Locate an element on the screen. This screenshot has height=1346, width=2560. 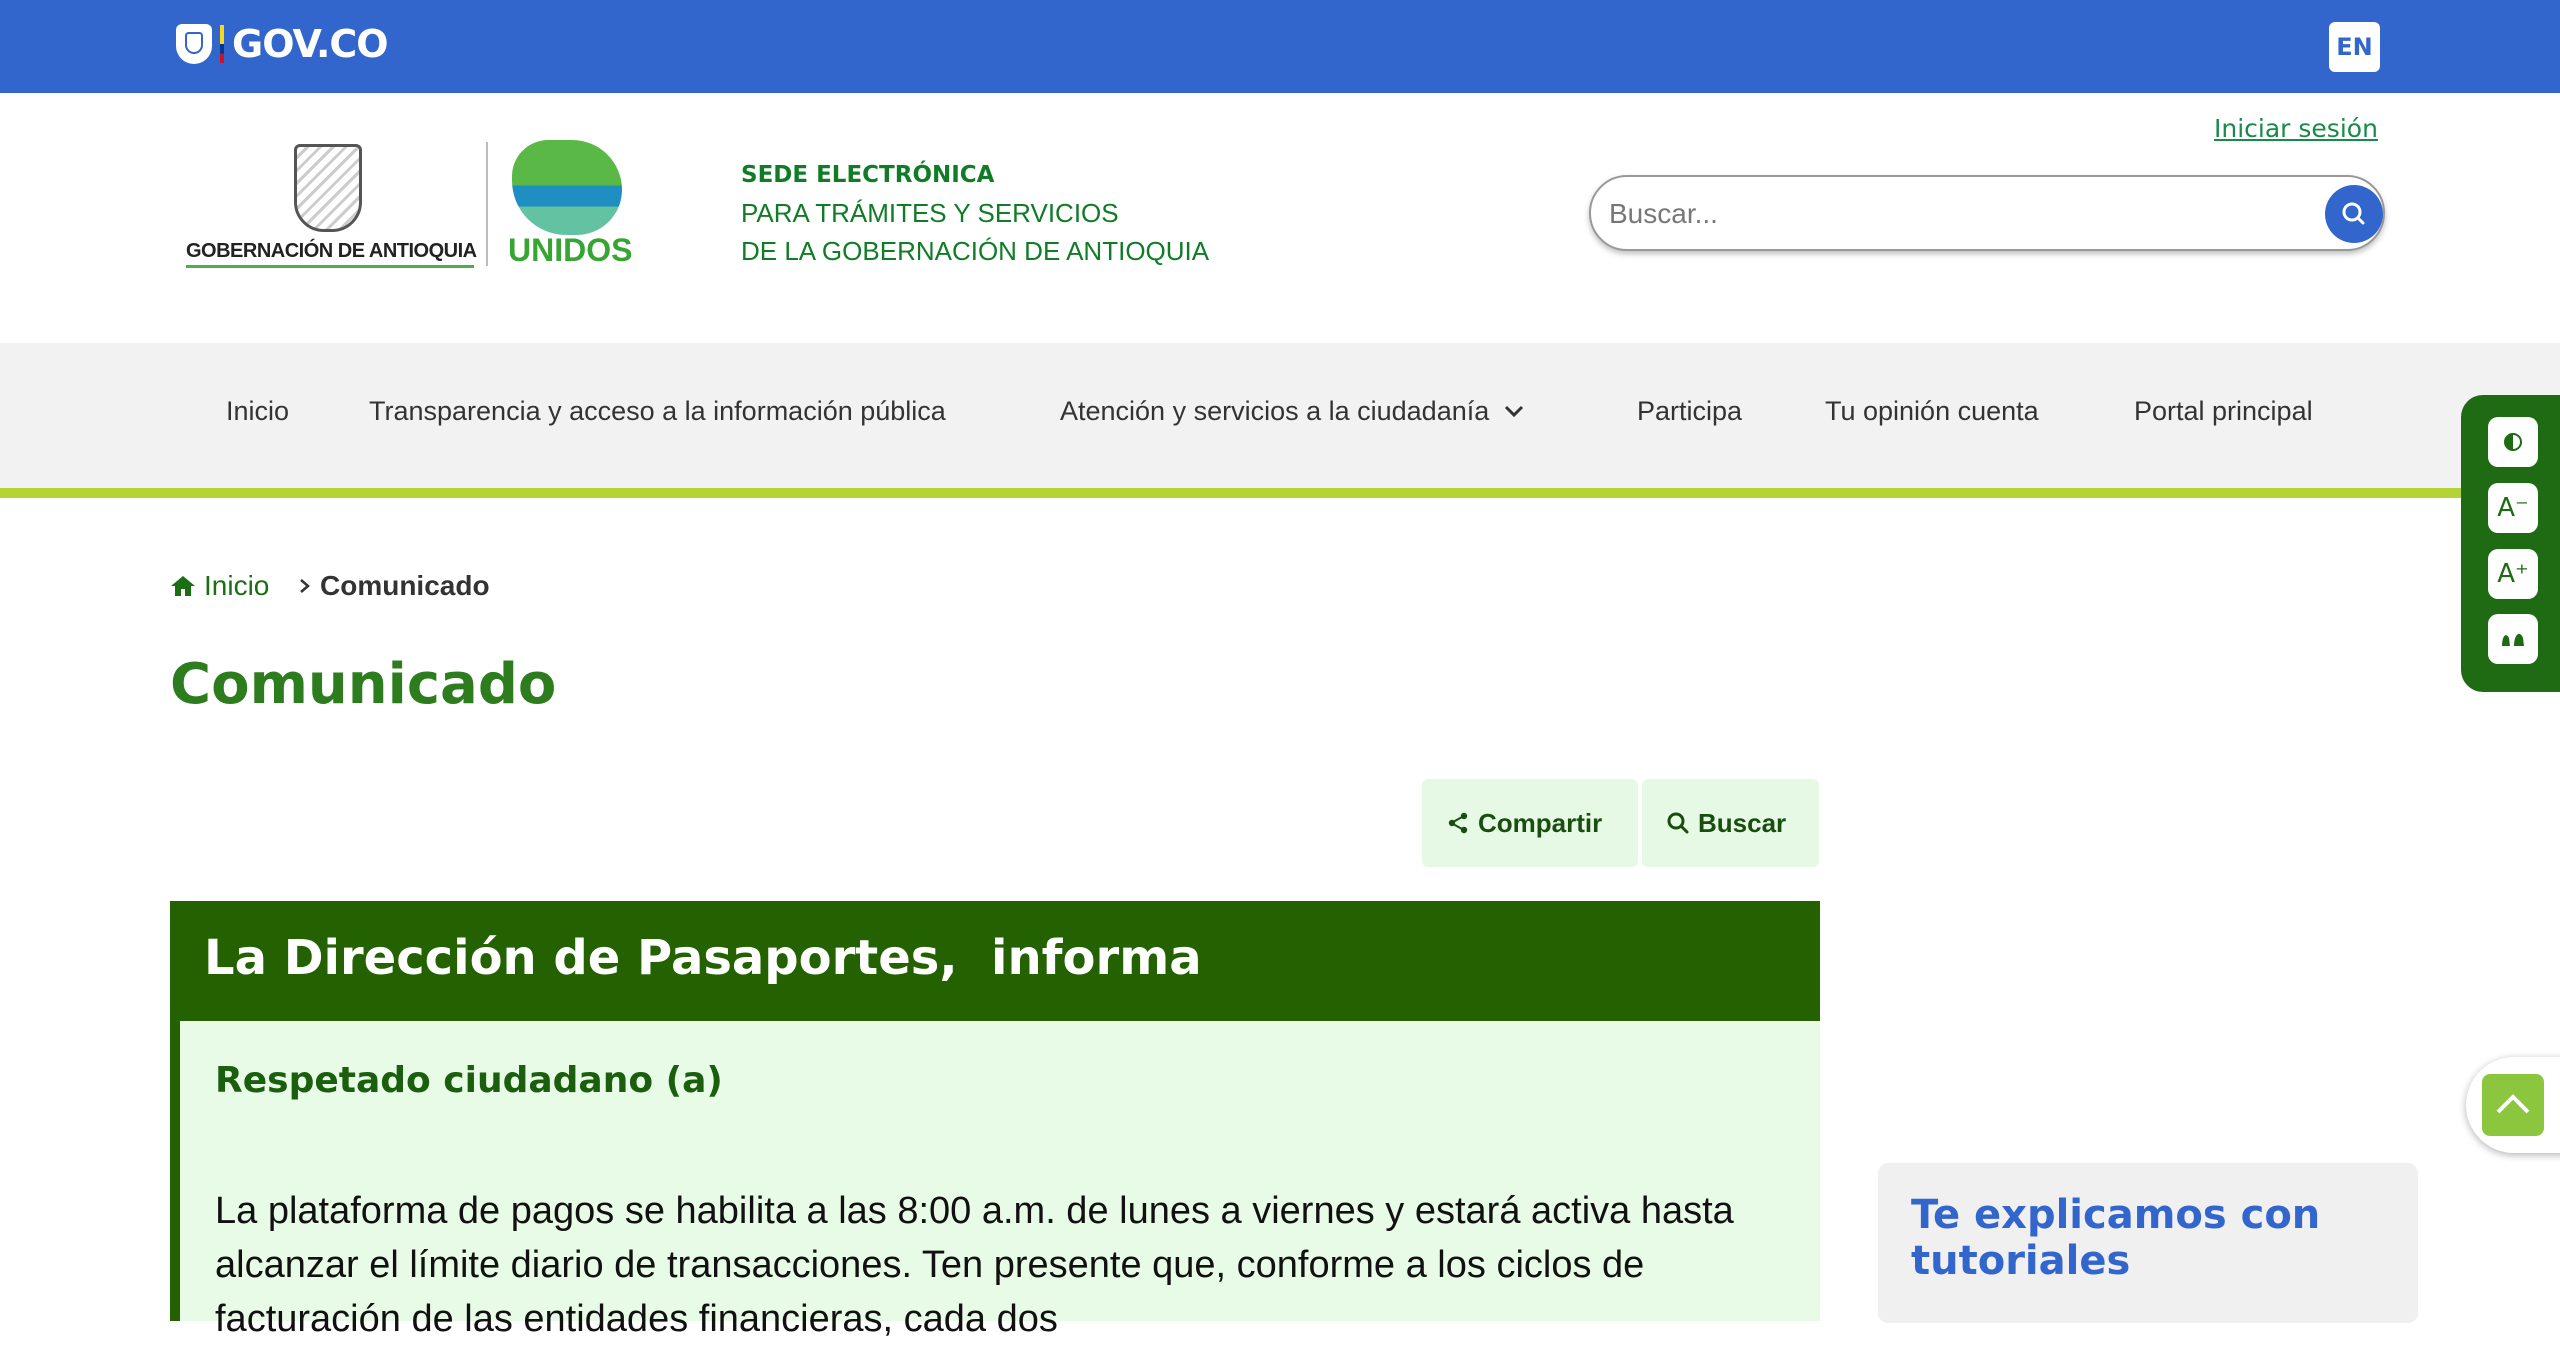
nav-item-tu-opinion: Tu opinión cuenta is located at coordinates (1932, 411).